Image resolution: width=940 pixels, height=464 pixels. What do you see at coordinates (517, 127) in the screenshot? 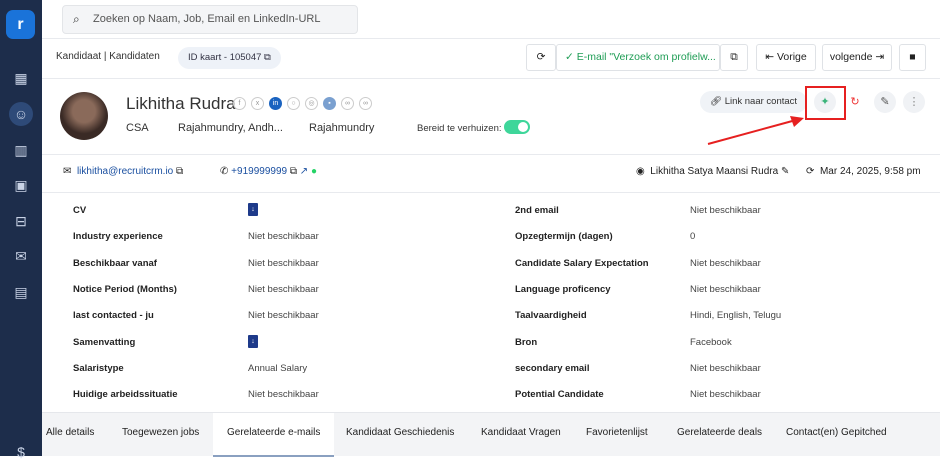
I see `relocate-toggle` at bounding box center [517, 127].